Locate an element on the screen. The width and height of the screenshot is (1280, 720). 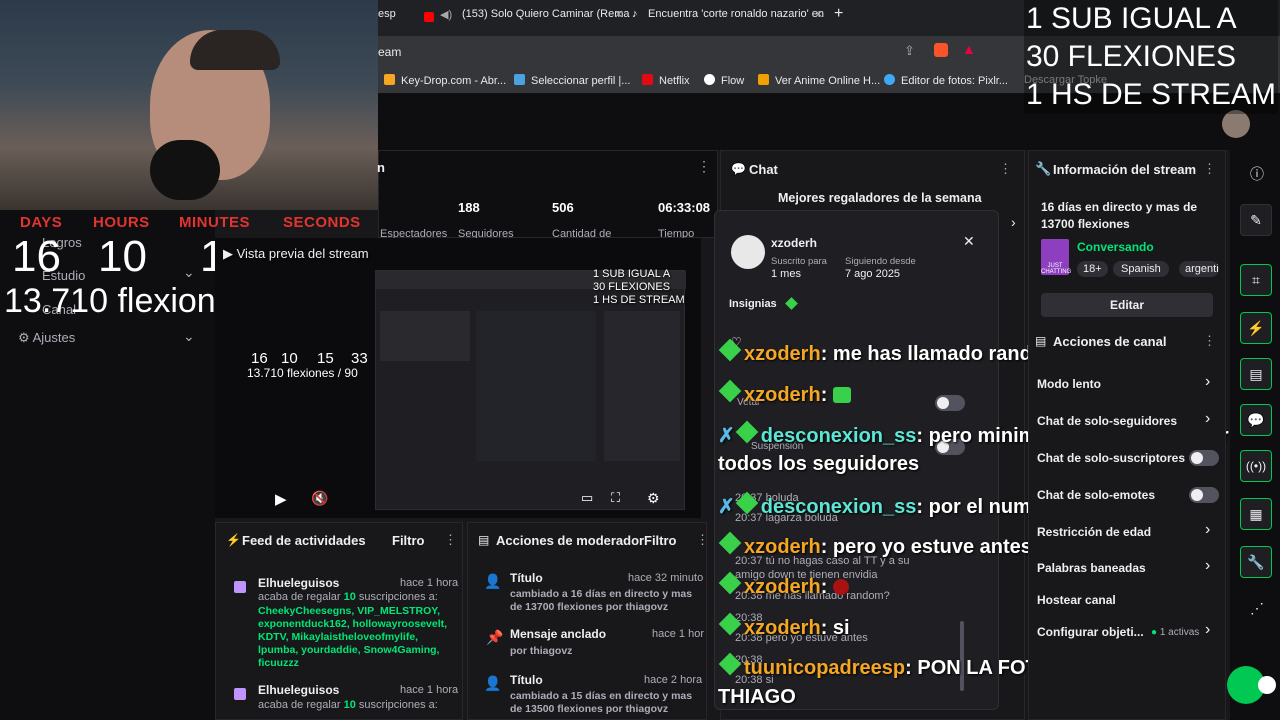
fullscreen-icon: ⛶ is located at coordinates (615, 498).